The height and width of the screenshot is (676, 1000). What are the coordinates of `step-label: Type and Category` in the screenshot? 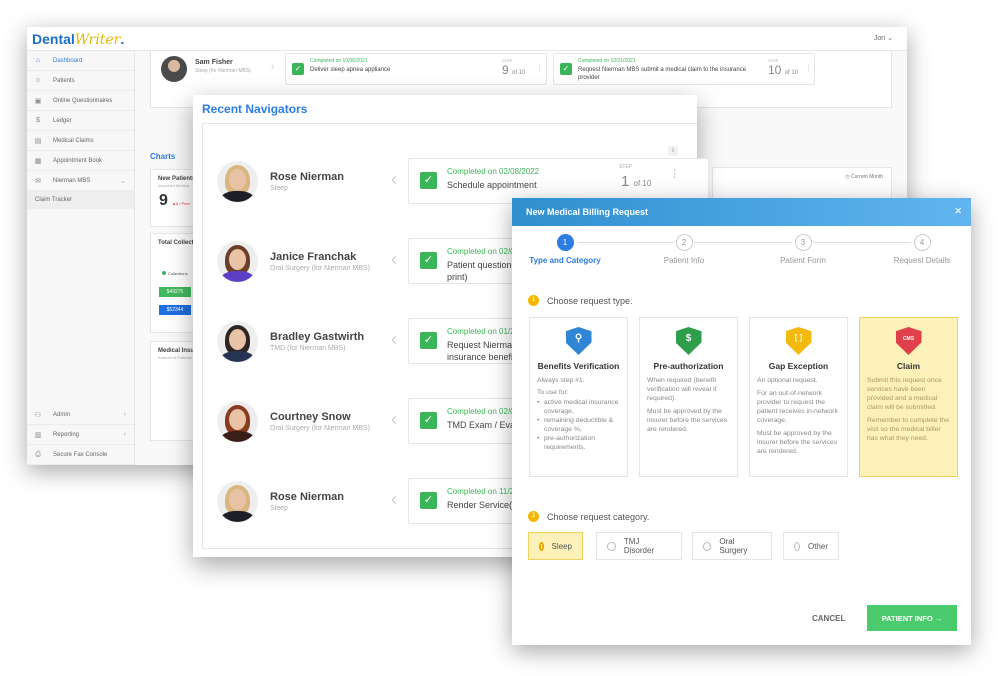 It's located at (565, 260).